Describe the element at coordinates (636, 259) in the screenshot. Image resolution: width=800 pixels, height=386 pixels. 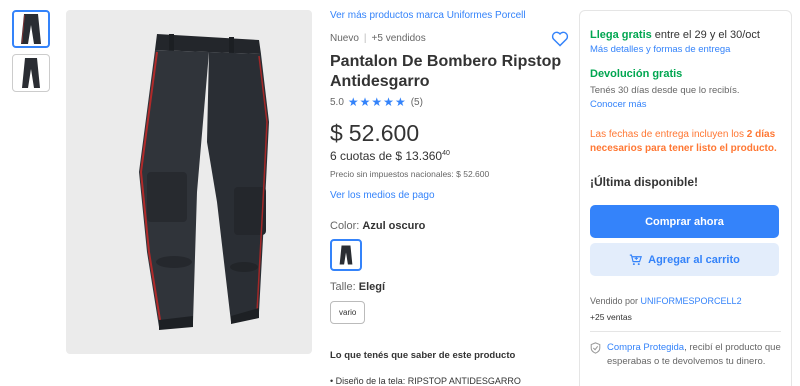
I see `cart-plus-icon` at that location.